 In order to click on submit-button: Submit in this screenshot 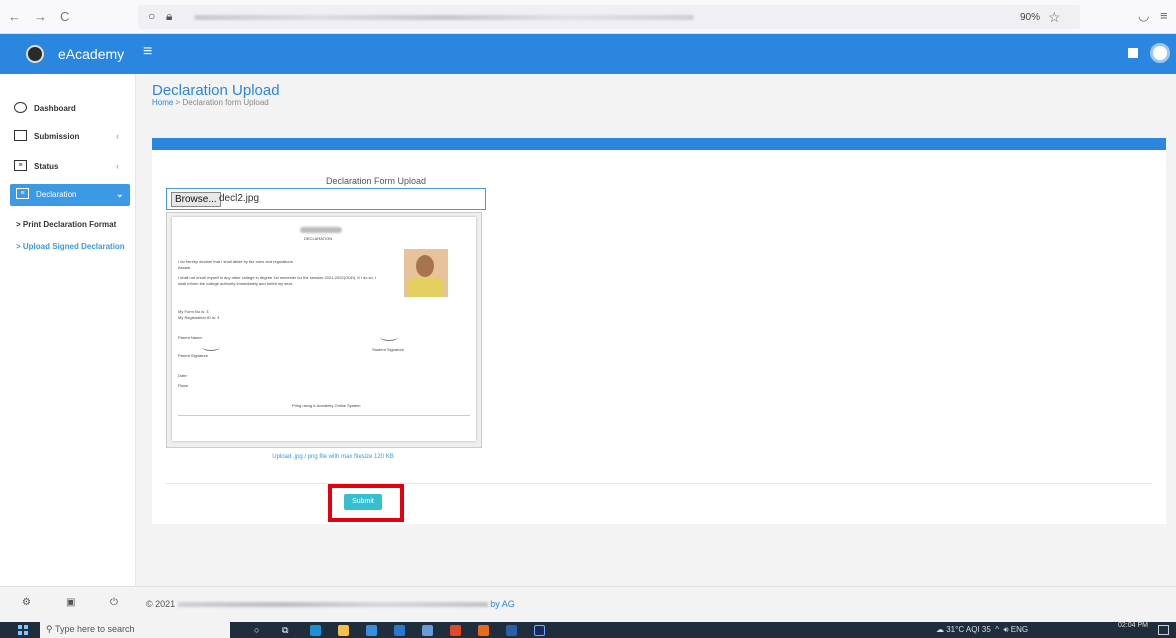, I will do `click(363, 502)`.